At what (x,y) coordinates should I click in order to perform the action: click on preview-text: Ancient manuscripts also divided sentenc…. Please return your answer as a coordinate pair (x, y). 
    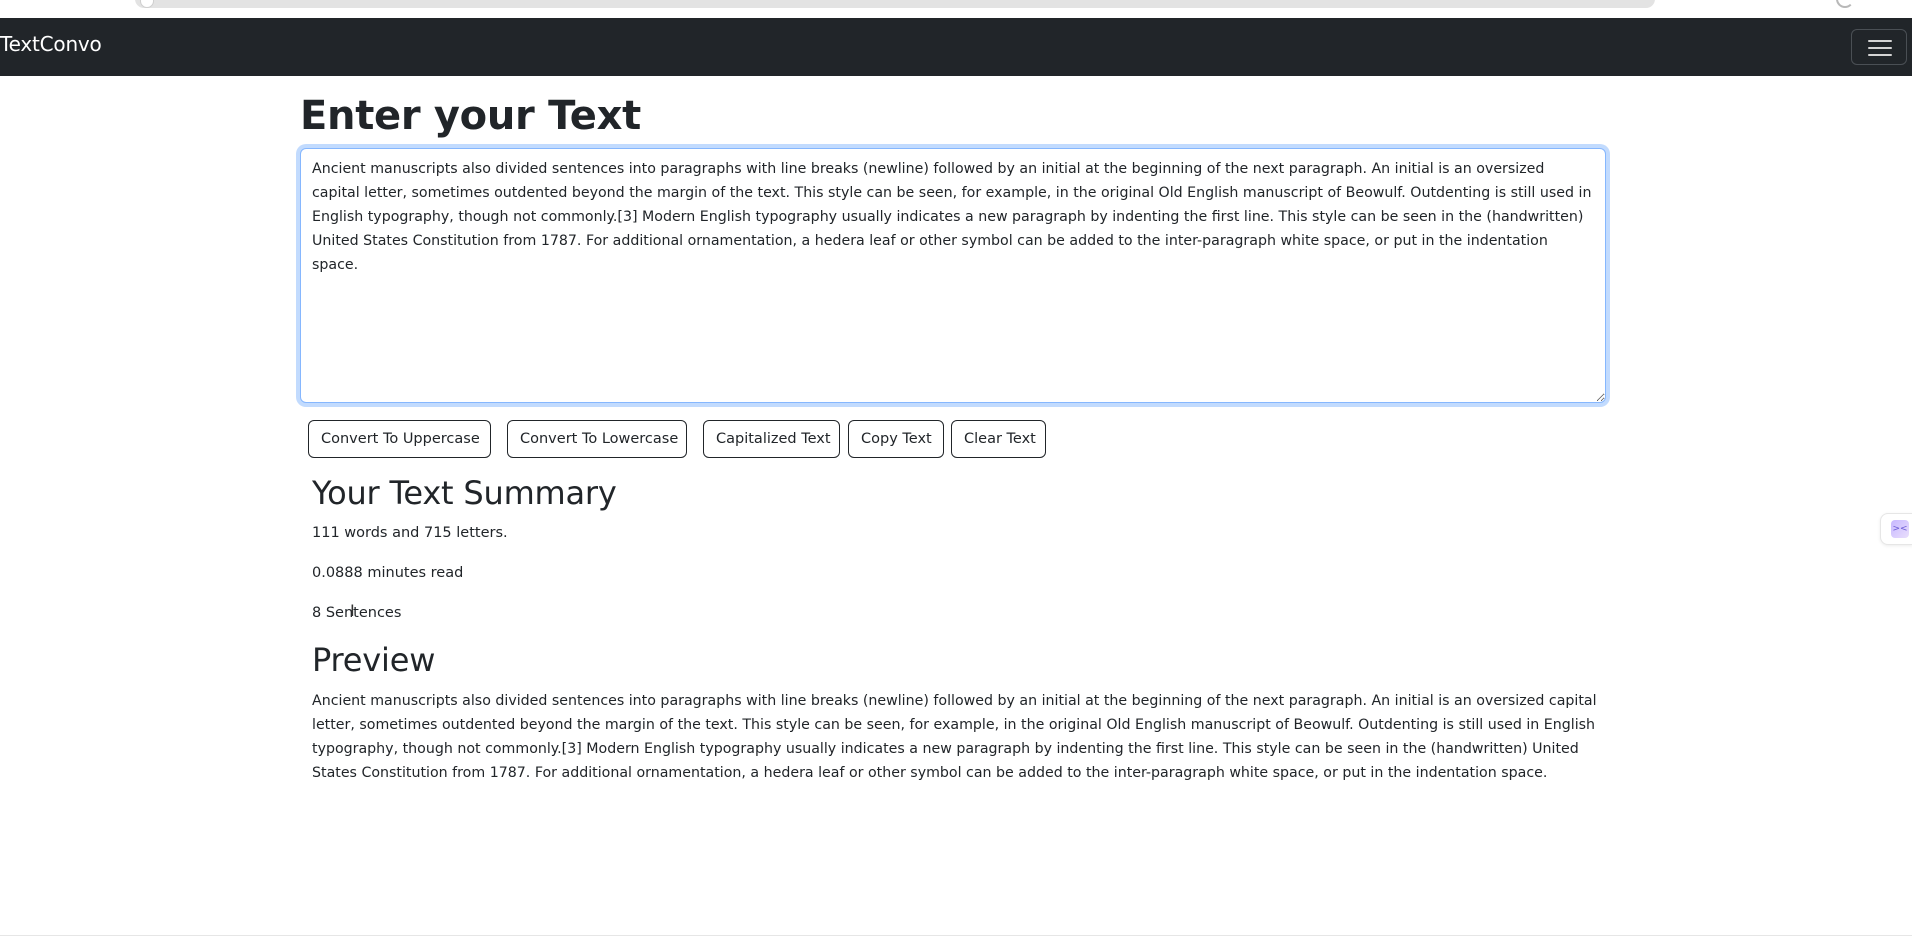
    Looking at the image, I should click on (954, 737).